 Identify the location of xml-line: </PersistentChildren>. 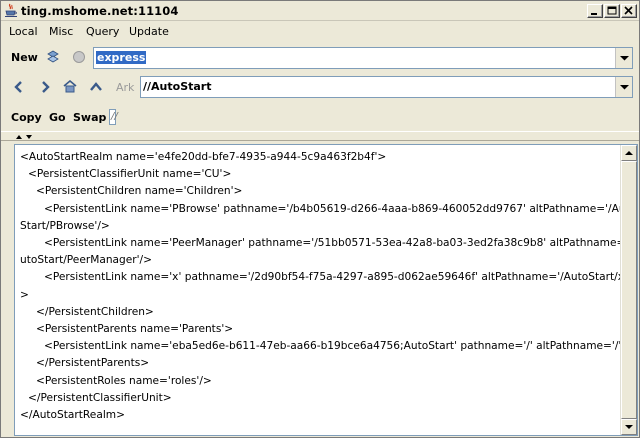
(95, 311).